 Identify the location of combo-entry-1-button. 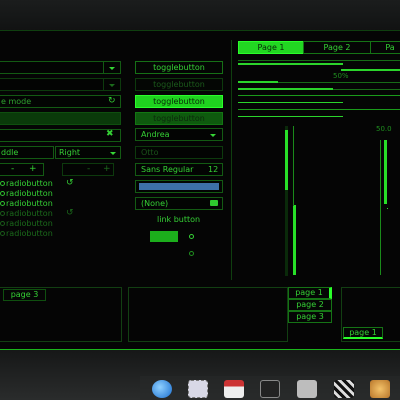
(112, 67).